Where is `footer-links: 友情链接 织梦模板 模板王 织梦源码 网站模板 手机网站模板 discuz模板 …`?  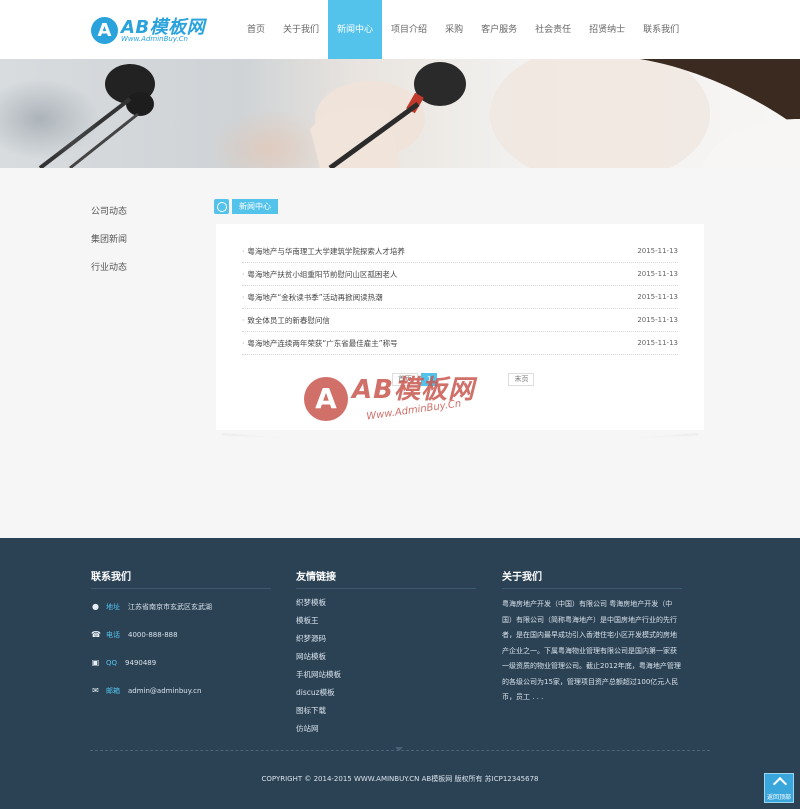 footer-links: 友情链接 织梦模板 模板王 织梦源码 网站模板 手机网站模板 discuz模板 … is located at coordinates (386, 654).